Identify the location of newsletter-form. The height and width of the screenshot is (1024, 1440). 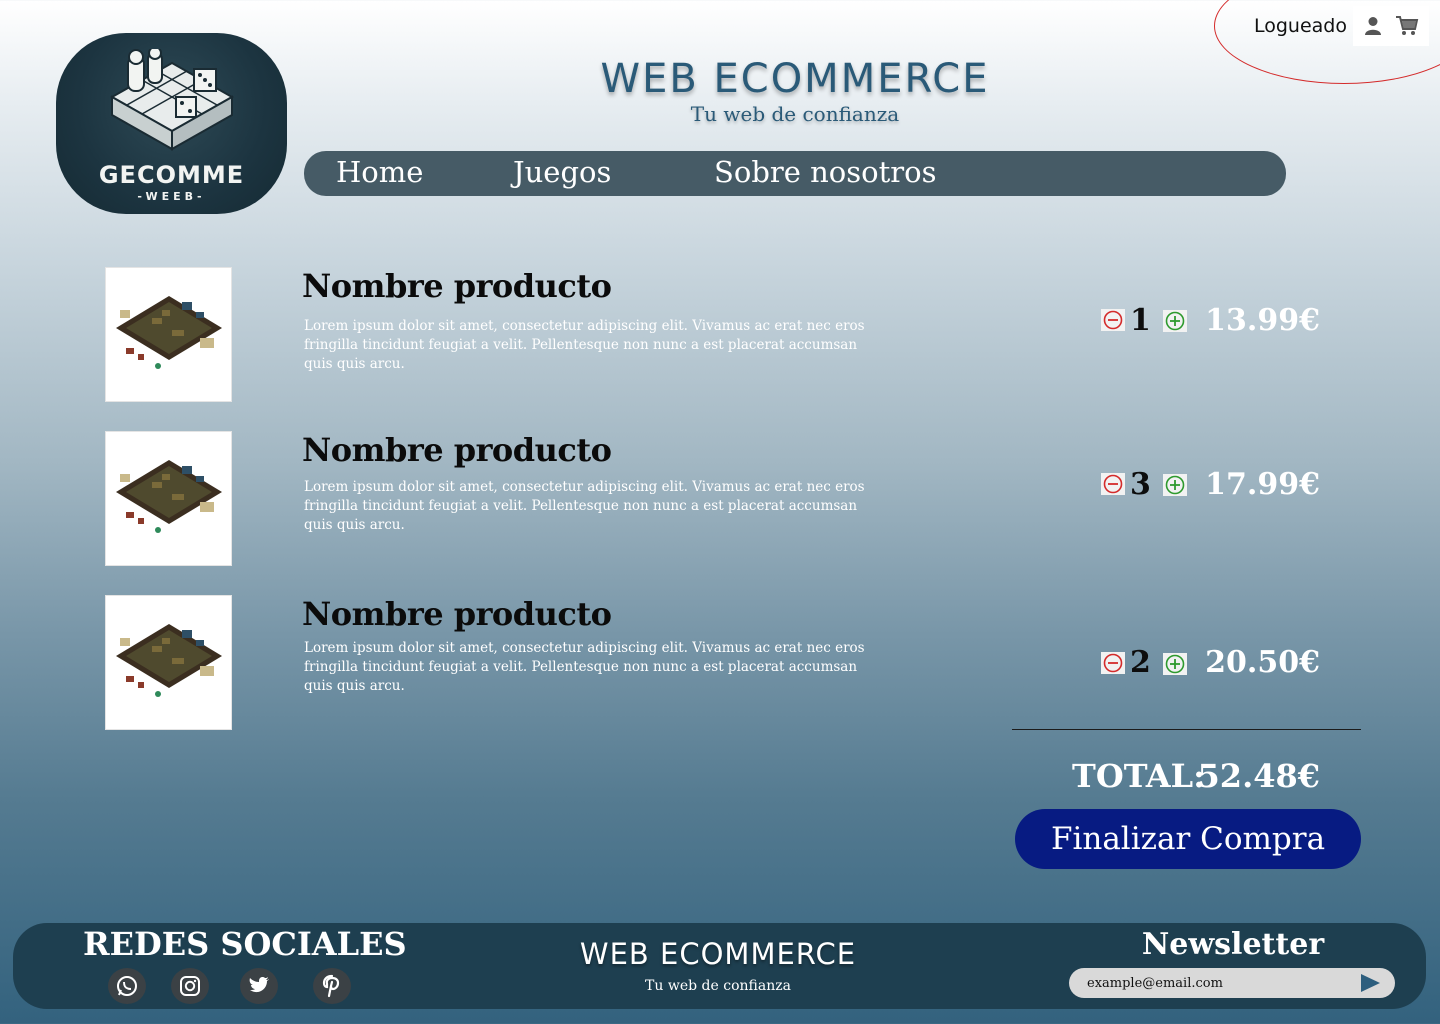
(1232, 983).